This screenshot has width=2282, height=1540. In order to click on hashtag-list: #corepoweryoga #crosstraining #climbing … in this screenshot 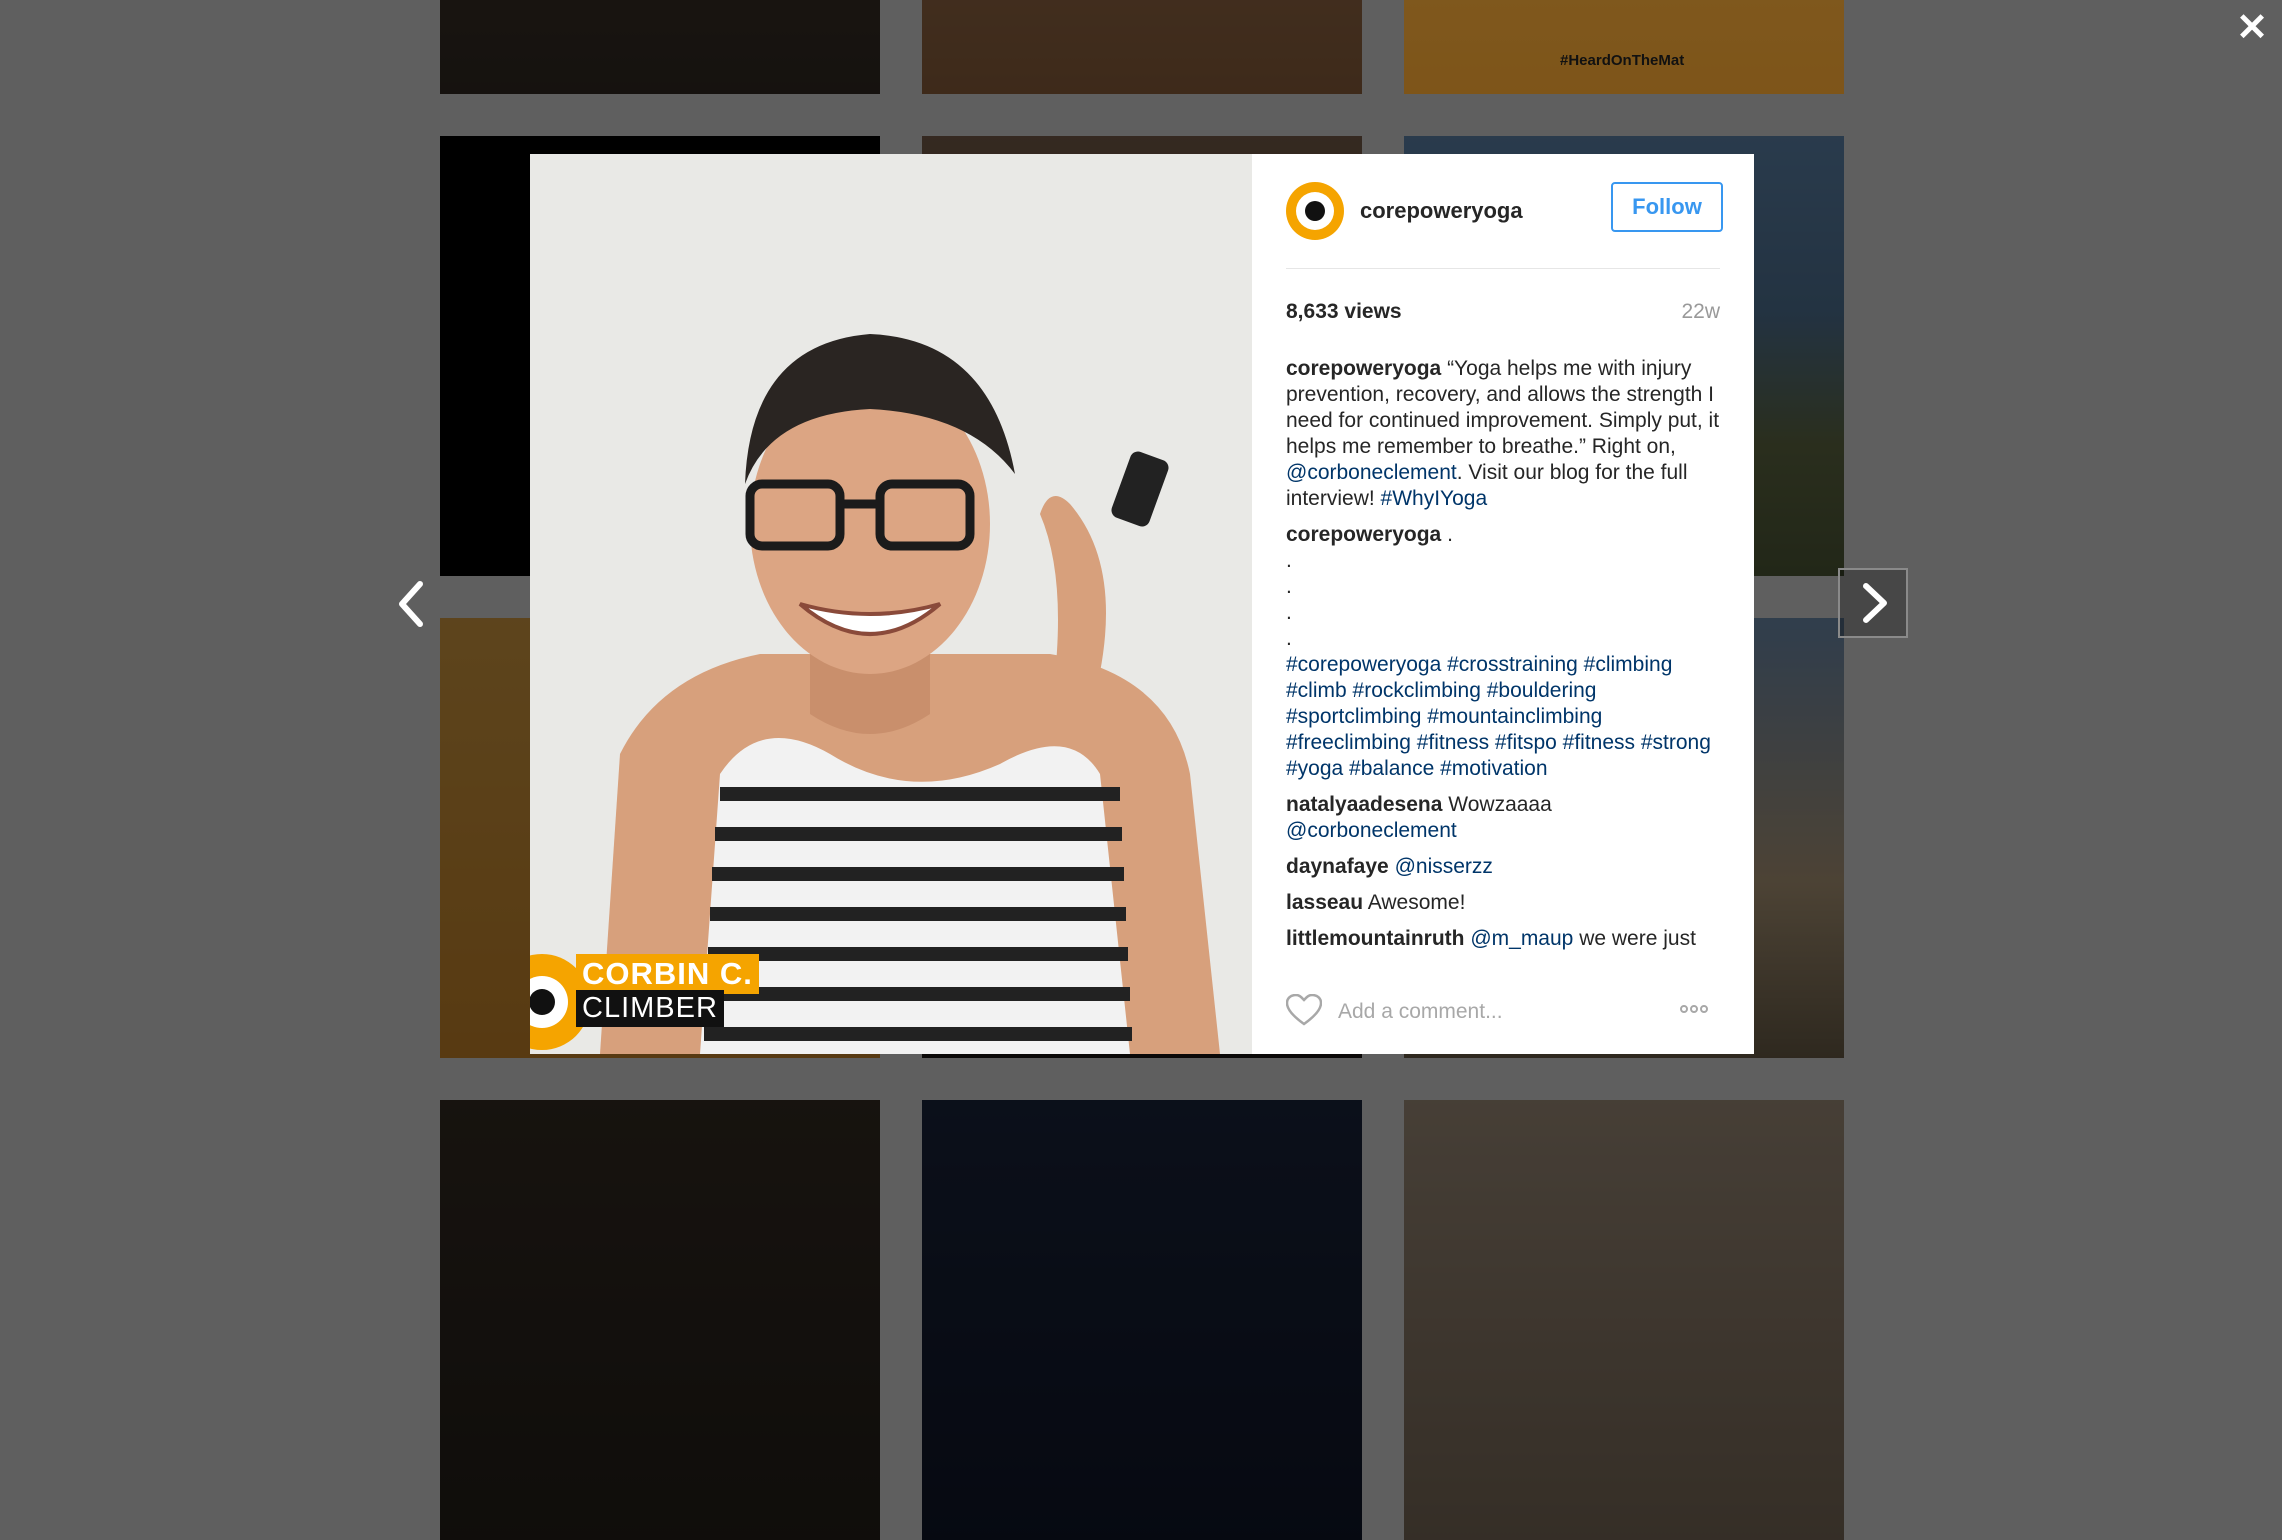, I will do `click(1498, 716)`.